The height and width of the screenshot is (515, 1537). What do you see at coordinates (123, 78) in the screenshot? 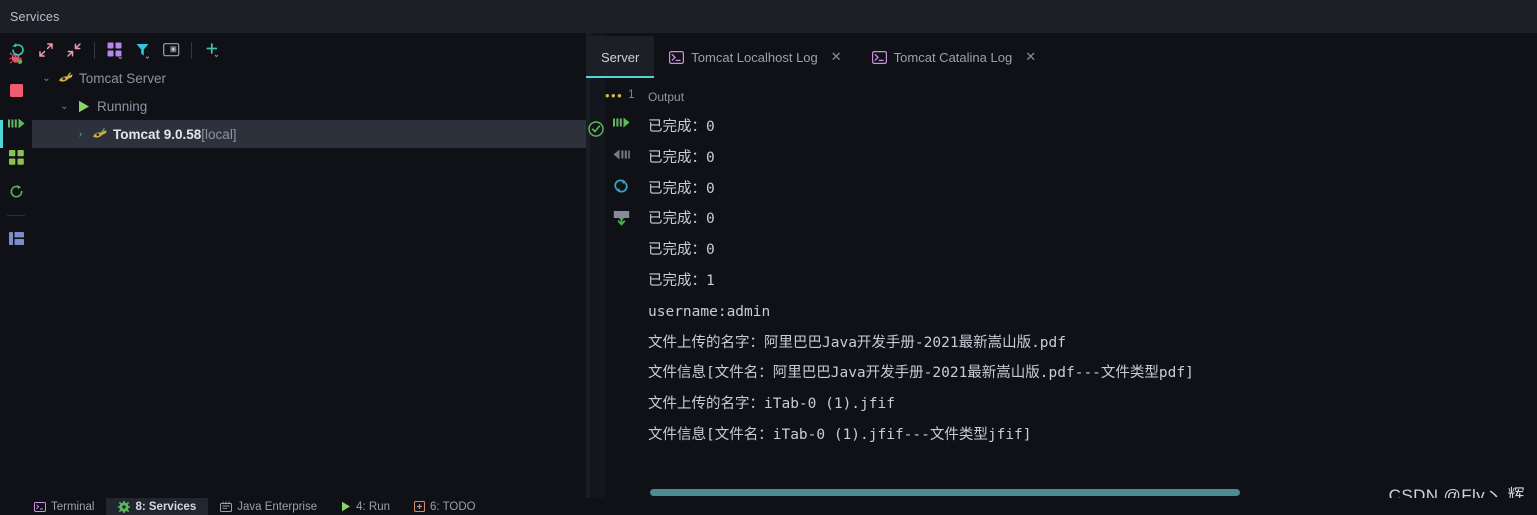
I see `tree-node-label: Tomcat Server` at bounding box center [123, 78].